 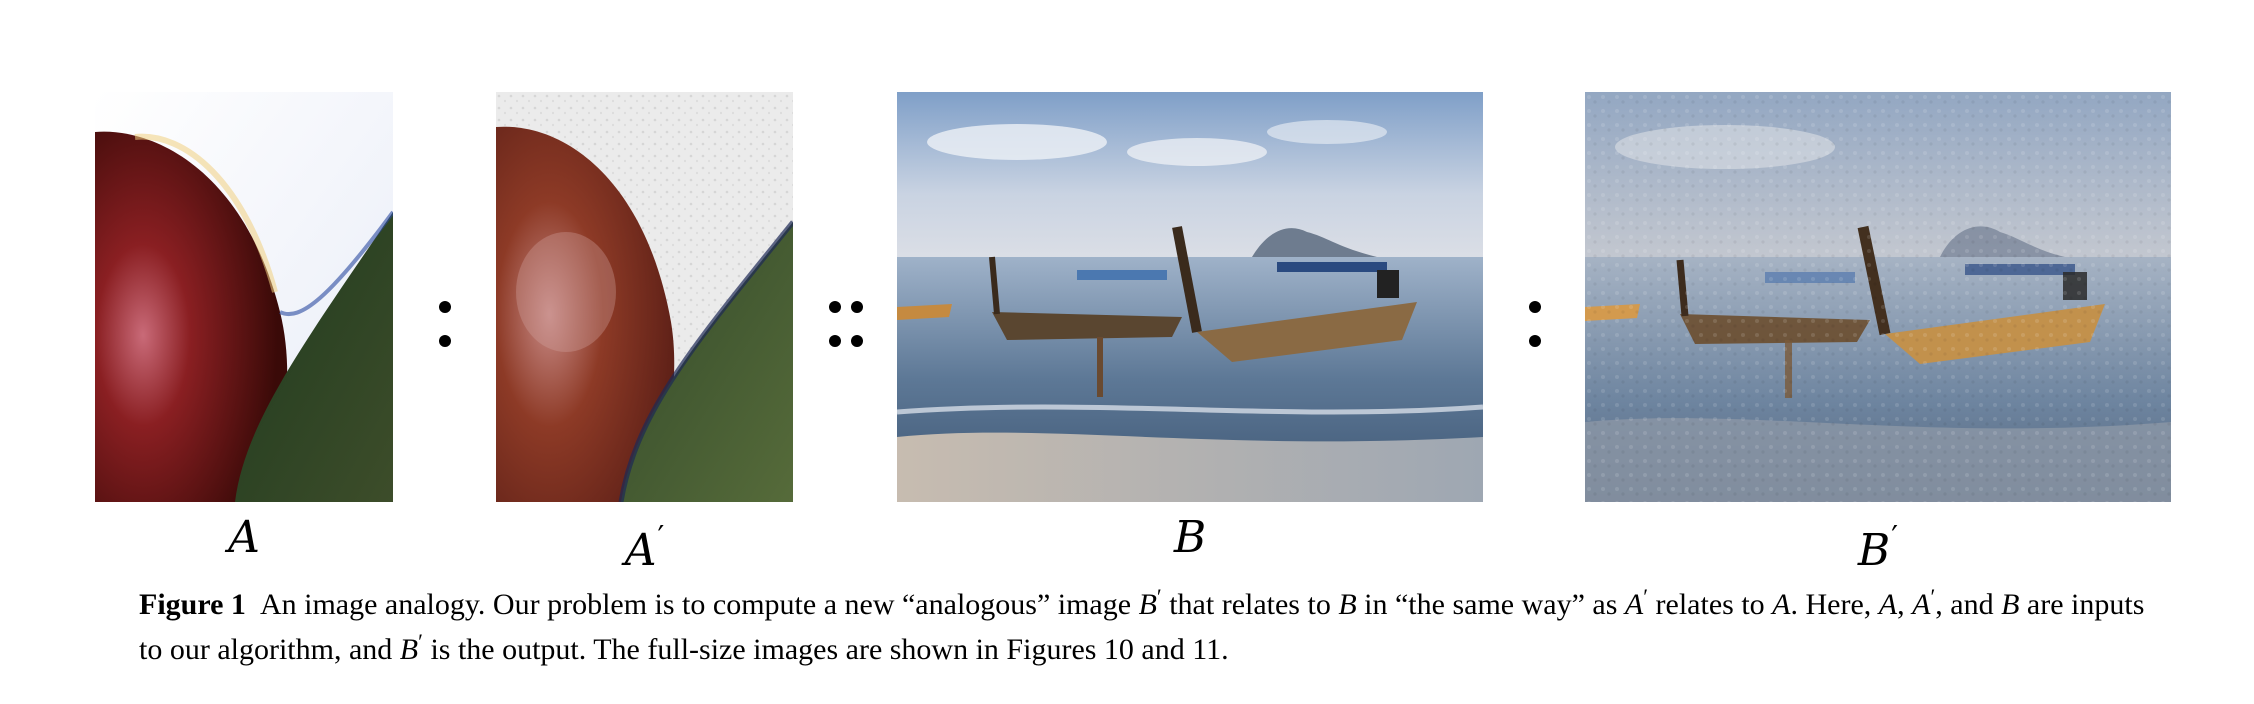 What do you see at coordinates (244, 297) in the screenshot?
I see `image-a` at bounding box center [244, 297].